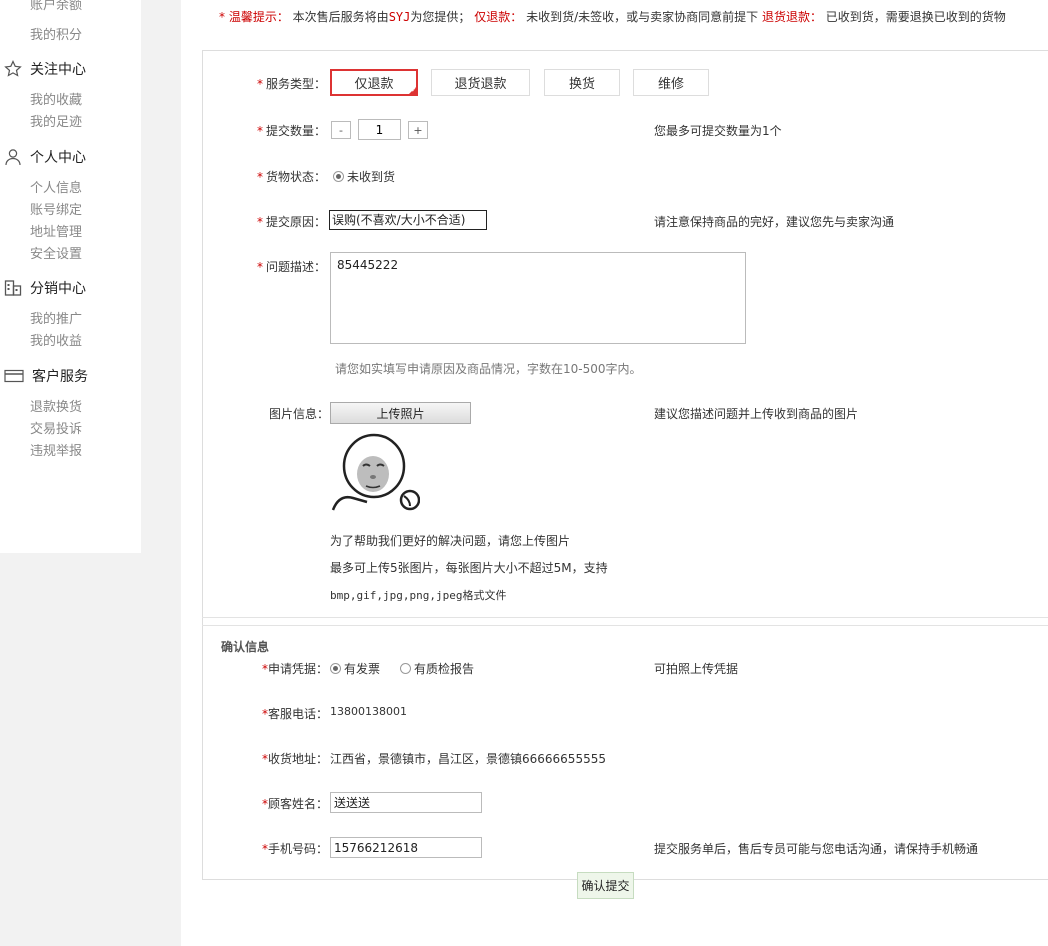 The image size is (1048, 946). Describe the element at coordinates (368, 711) in the screenshot. I see `service-phone-value: 13800138001` at that location.